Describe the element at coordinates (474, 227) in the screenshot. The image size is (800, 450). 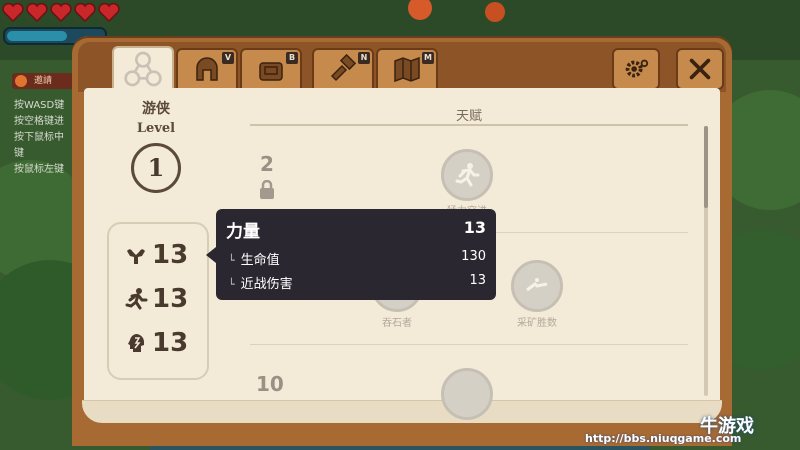
I see `tooltip-total: 13` at that location.